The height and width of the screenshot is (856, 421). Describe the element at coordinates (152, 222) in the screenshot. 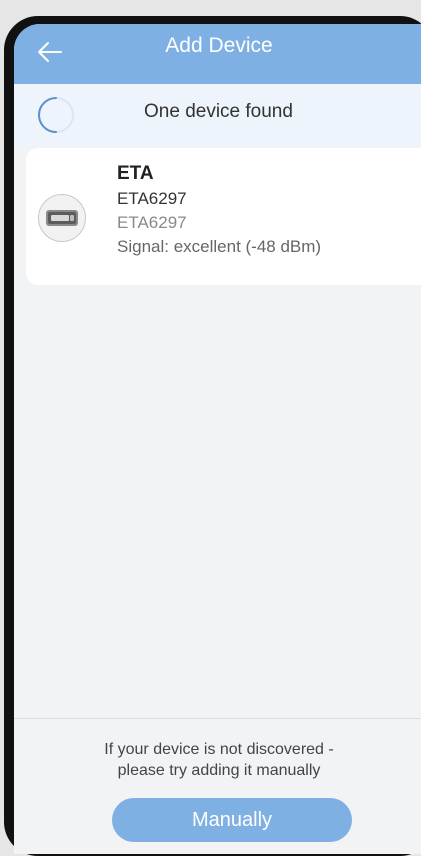

I see `device-subtitle: ETA6297` at that location.